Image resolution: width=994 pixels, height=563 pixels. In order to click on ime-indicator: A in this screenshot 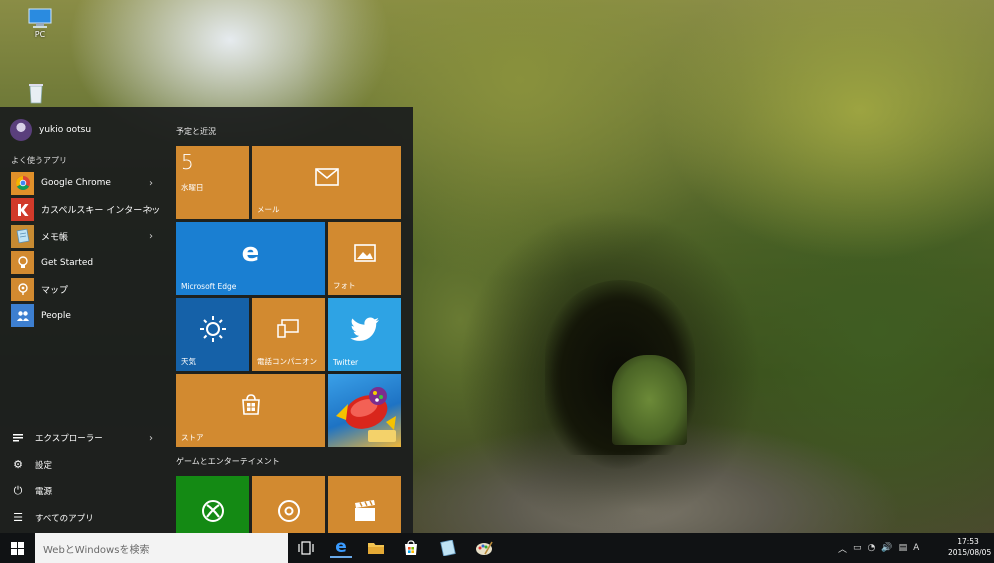, I will do `click(916, 548)`.